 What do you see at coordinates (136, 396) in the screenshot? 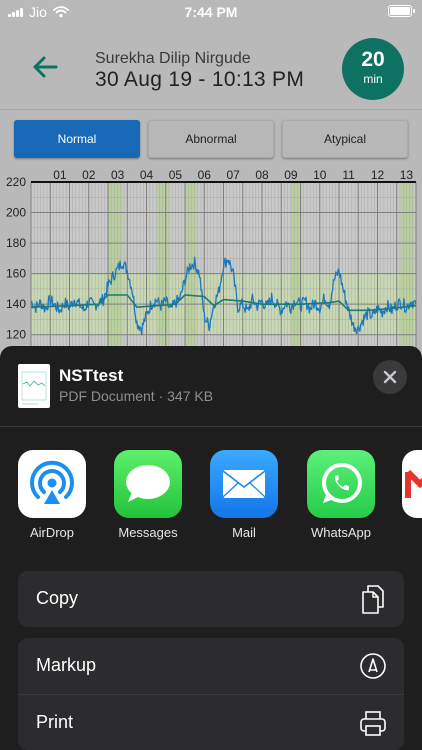
I see `file-meta: PDF Document · 347 KB` at bounding box center [136, 396].